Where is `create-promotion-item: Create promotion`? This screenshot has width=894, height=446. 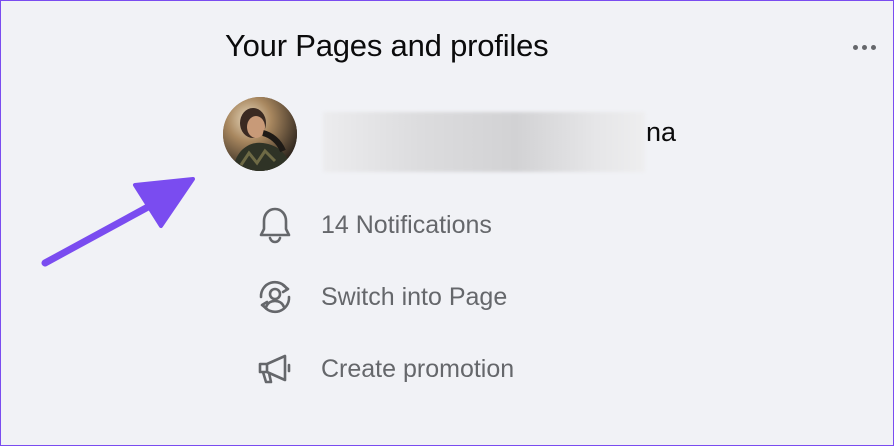 create-promotion-item: Create promotion is located at coordinates (383, 369).